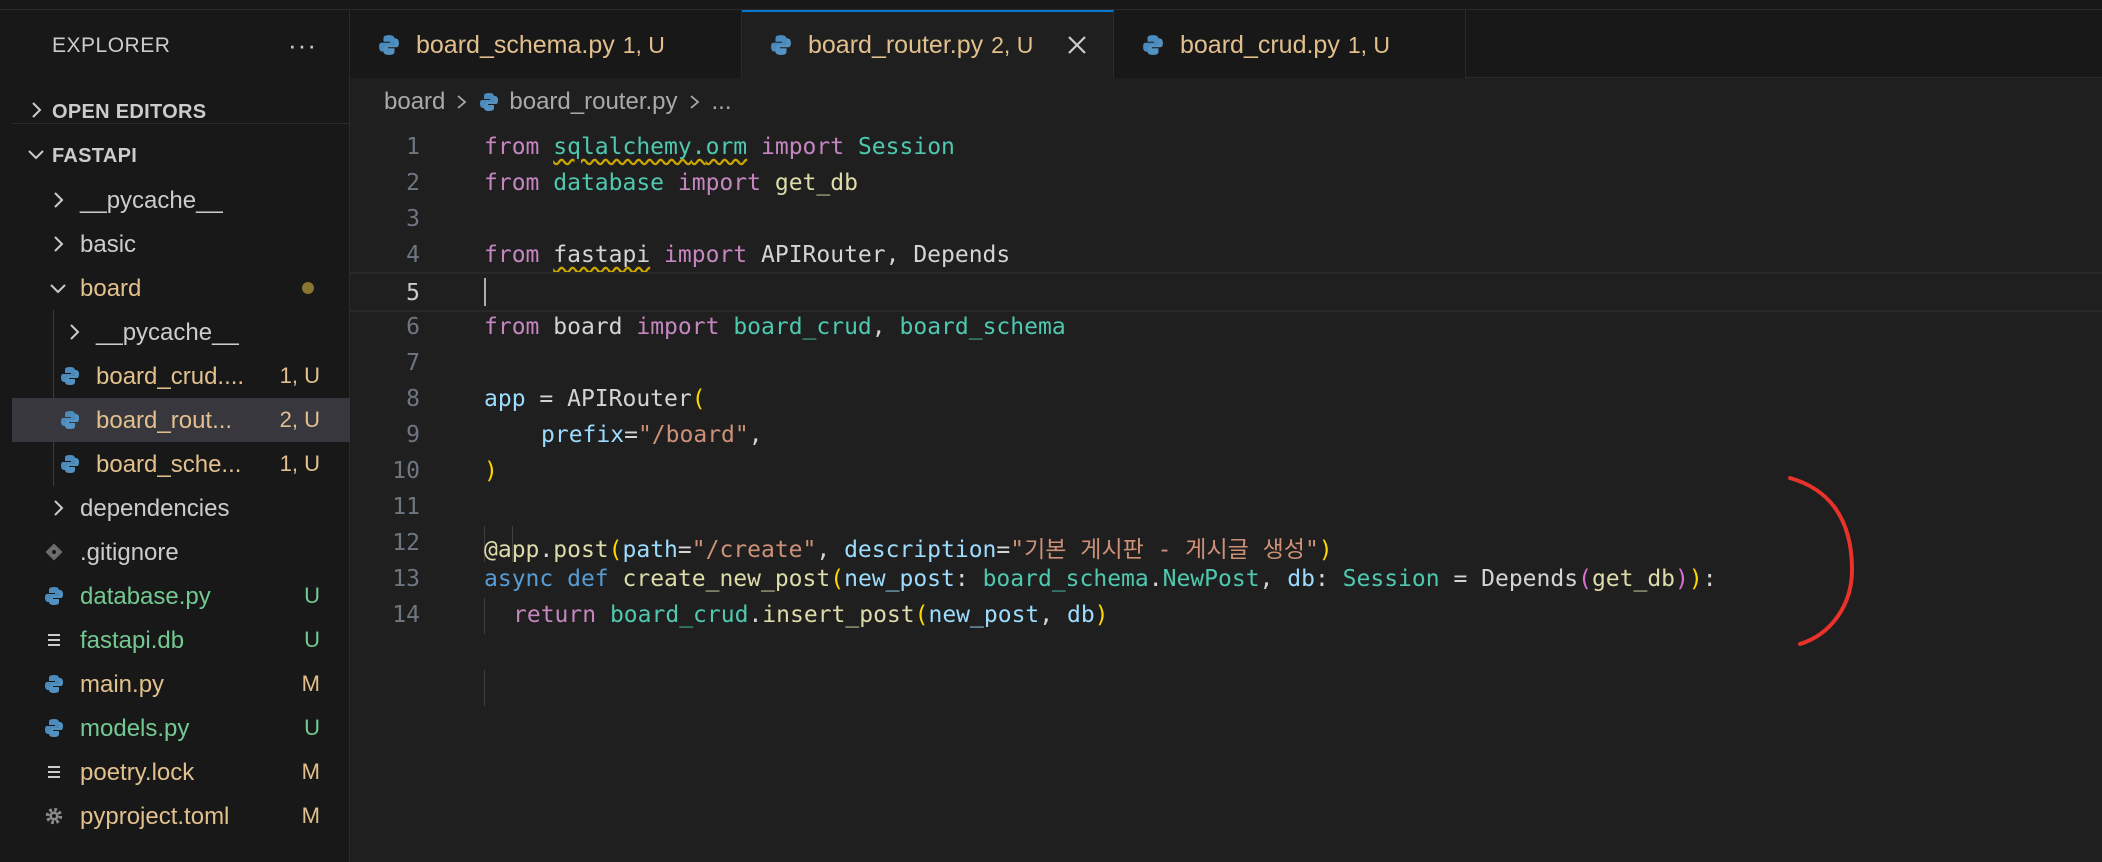 The image size is (2102, 862). I want to click on tree-folder-board: board, so click(181, 288).